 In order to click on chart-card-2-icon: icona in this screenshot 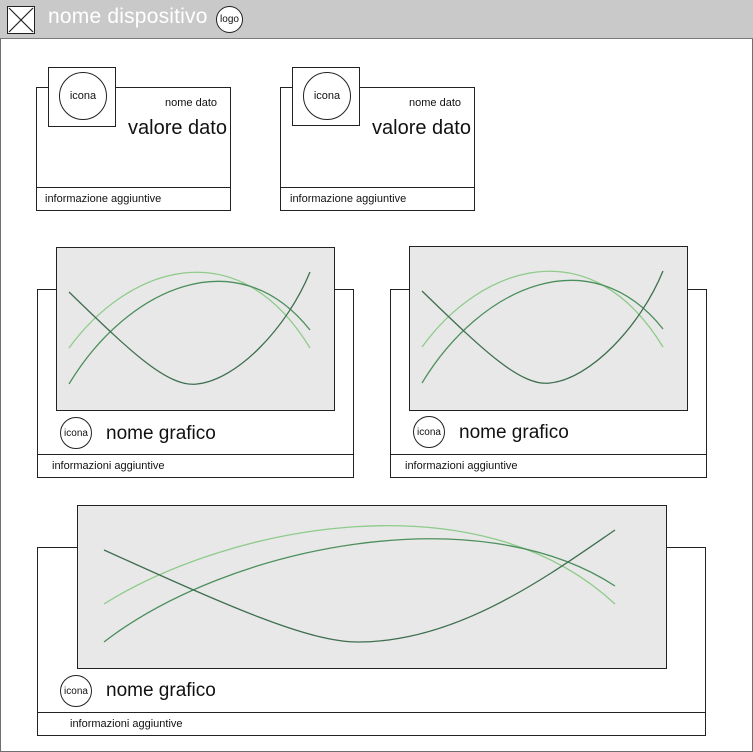, I will do `click(429, 432)`.